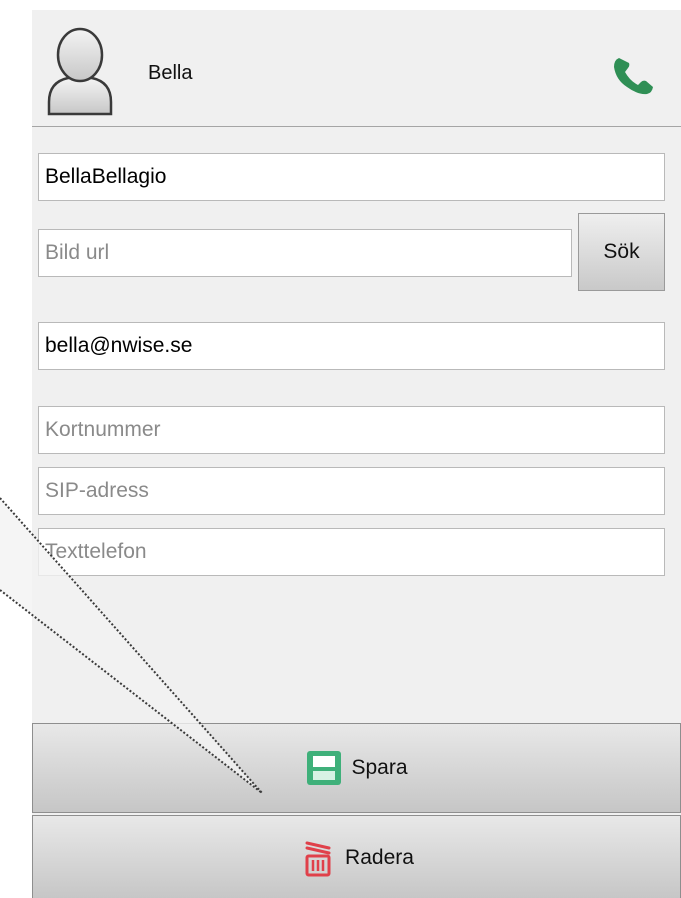 The image size is (681, 898). I want to click on save-label: Spara, so click(379, 767).